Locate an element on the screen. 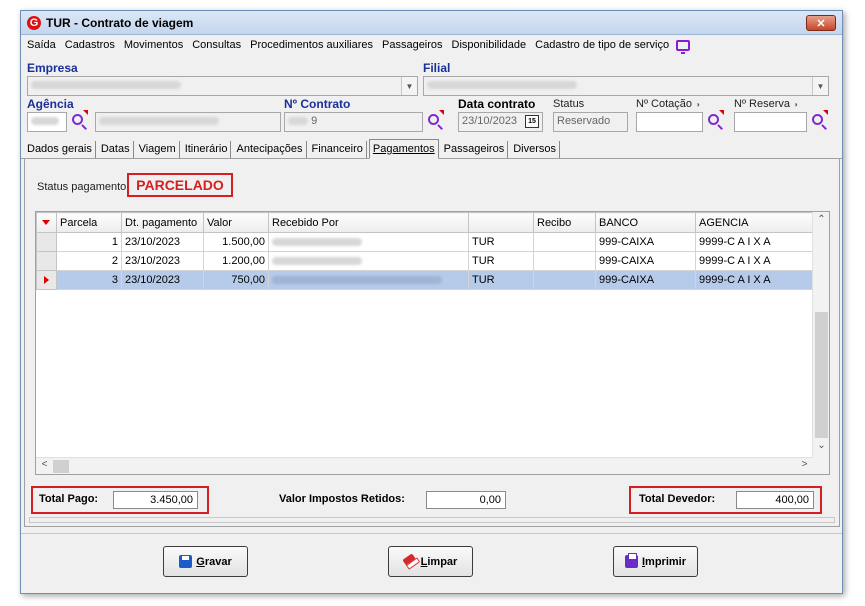  contrato-field: 9 is located at coordinates (353, 122).